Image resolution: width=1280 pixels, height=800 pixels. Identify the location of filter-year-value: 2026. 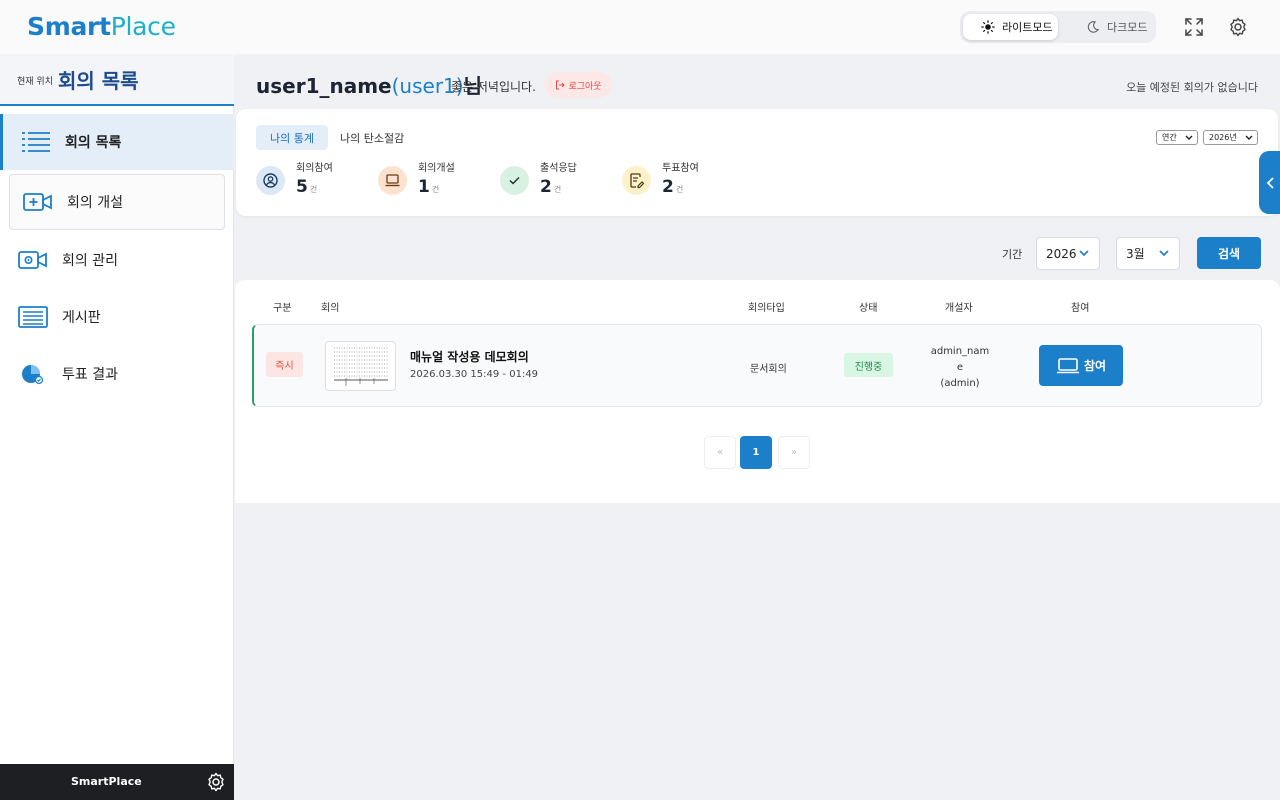
(1061, 253).